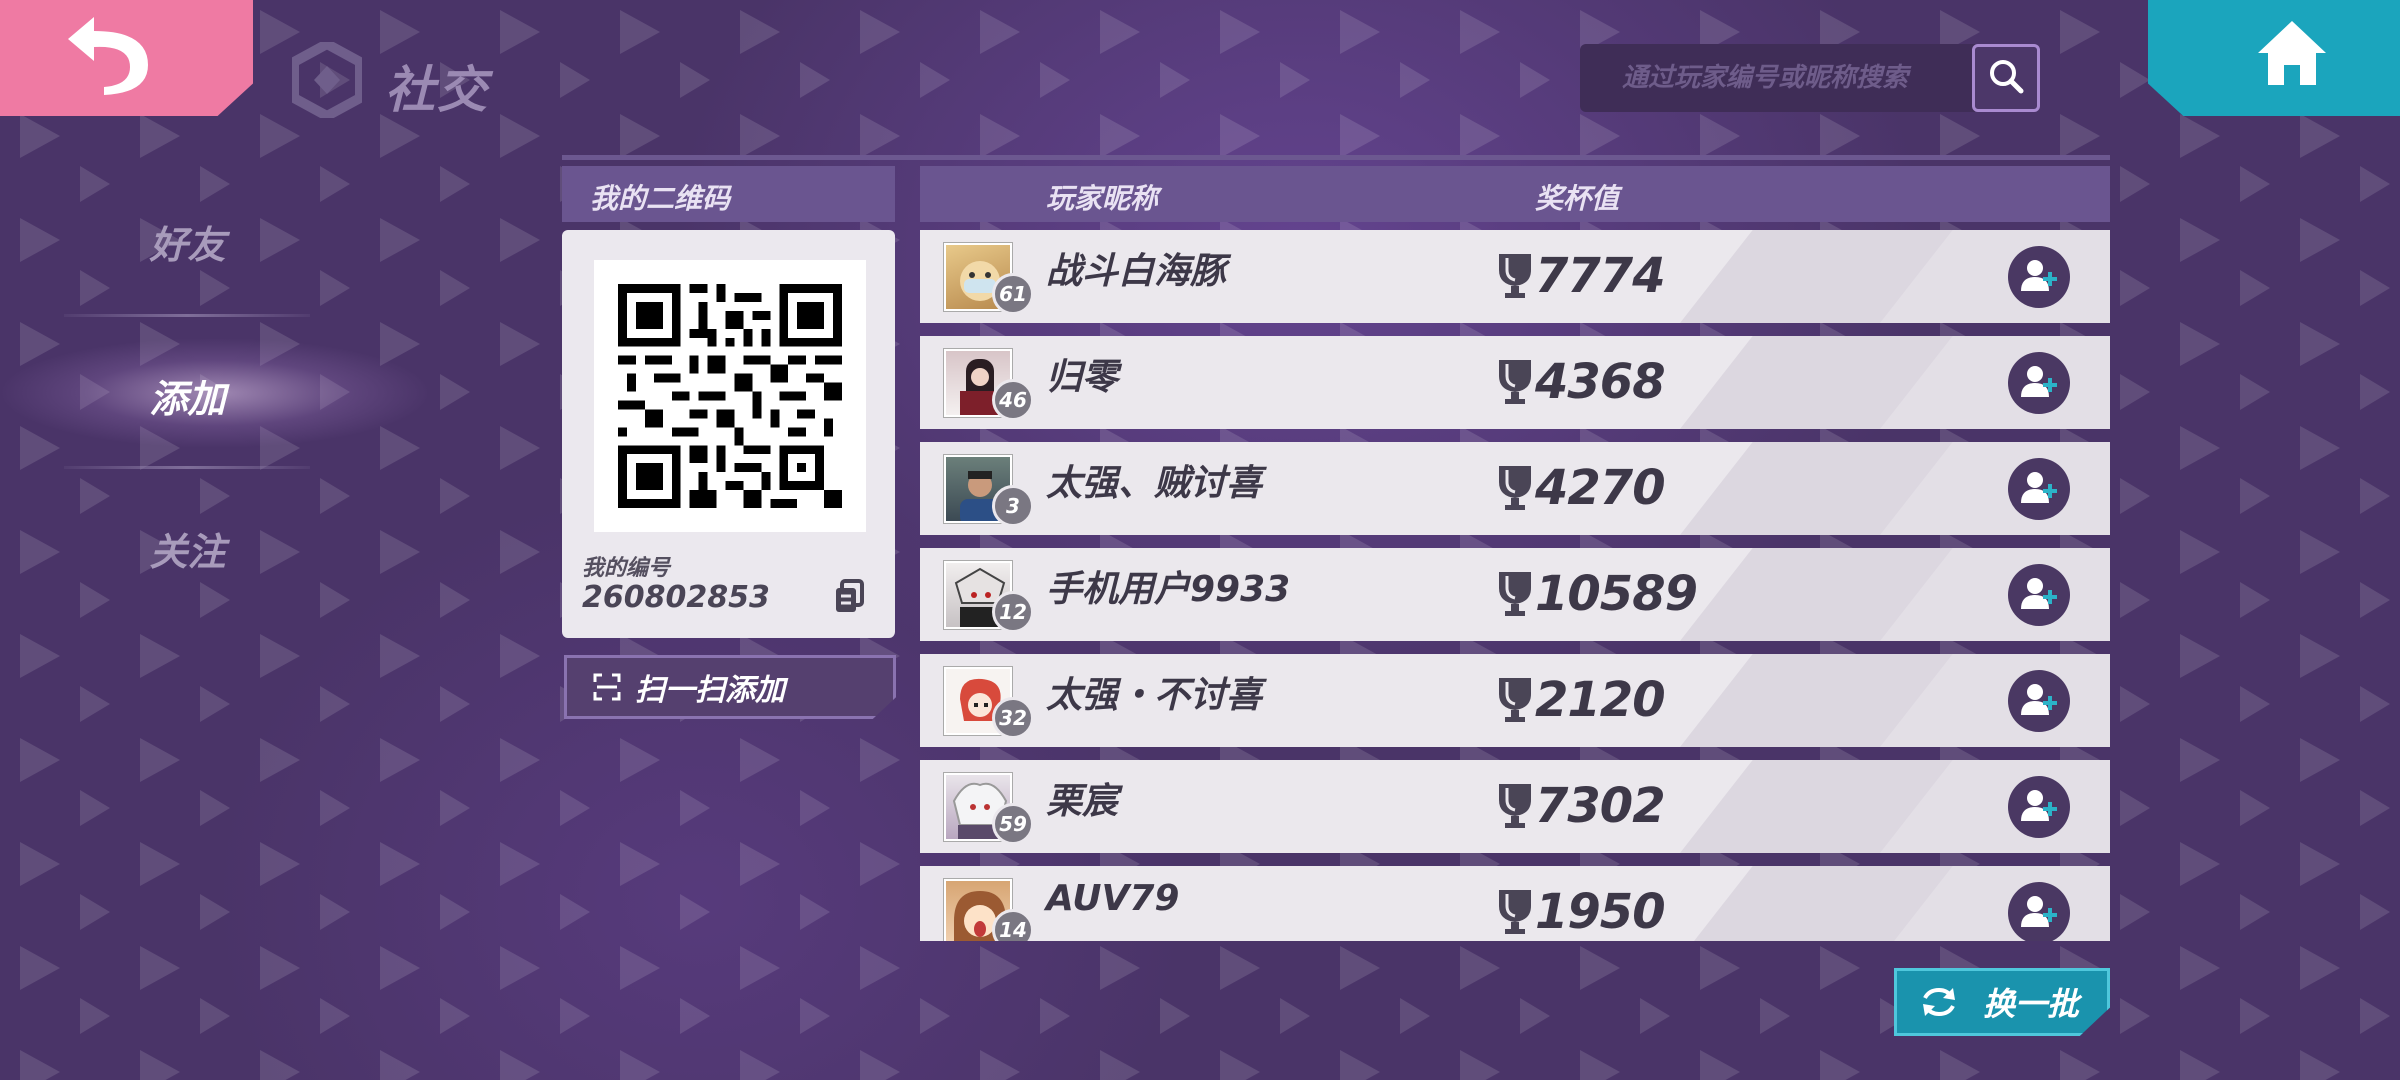 This screenshot has width=2400, height=1080. I want to click on qr-card: 我的编号 260802853, so click(728, 434).